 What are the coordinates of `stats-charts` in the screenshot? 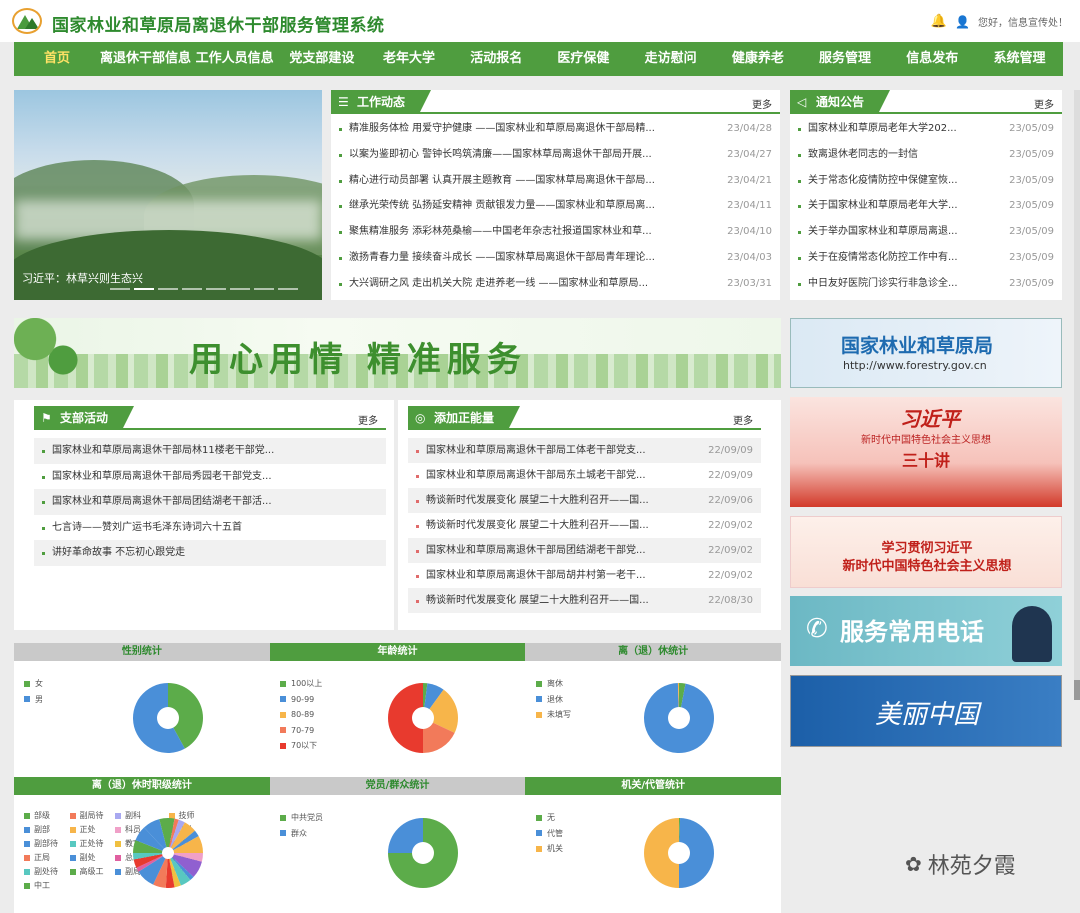 It's located at (423, 785).